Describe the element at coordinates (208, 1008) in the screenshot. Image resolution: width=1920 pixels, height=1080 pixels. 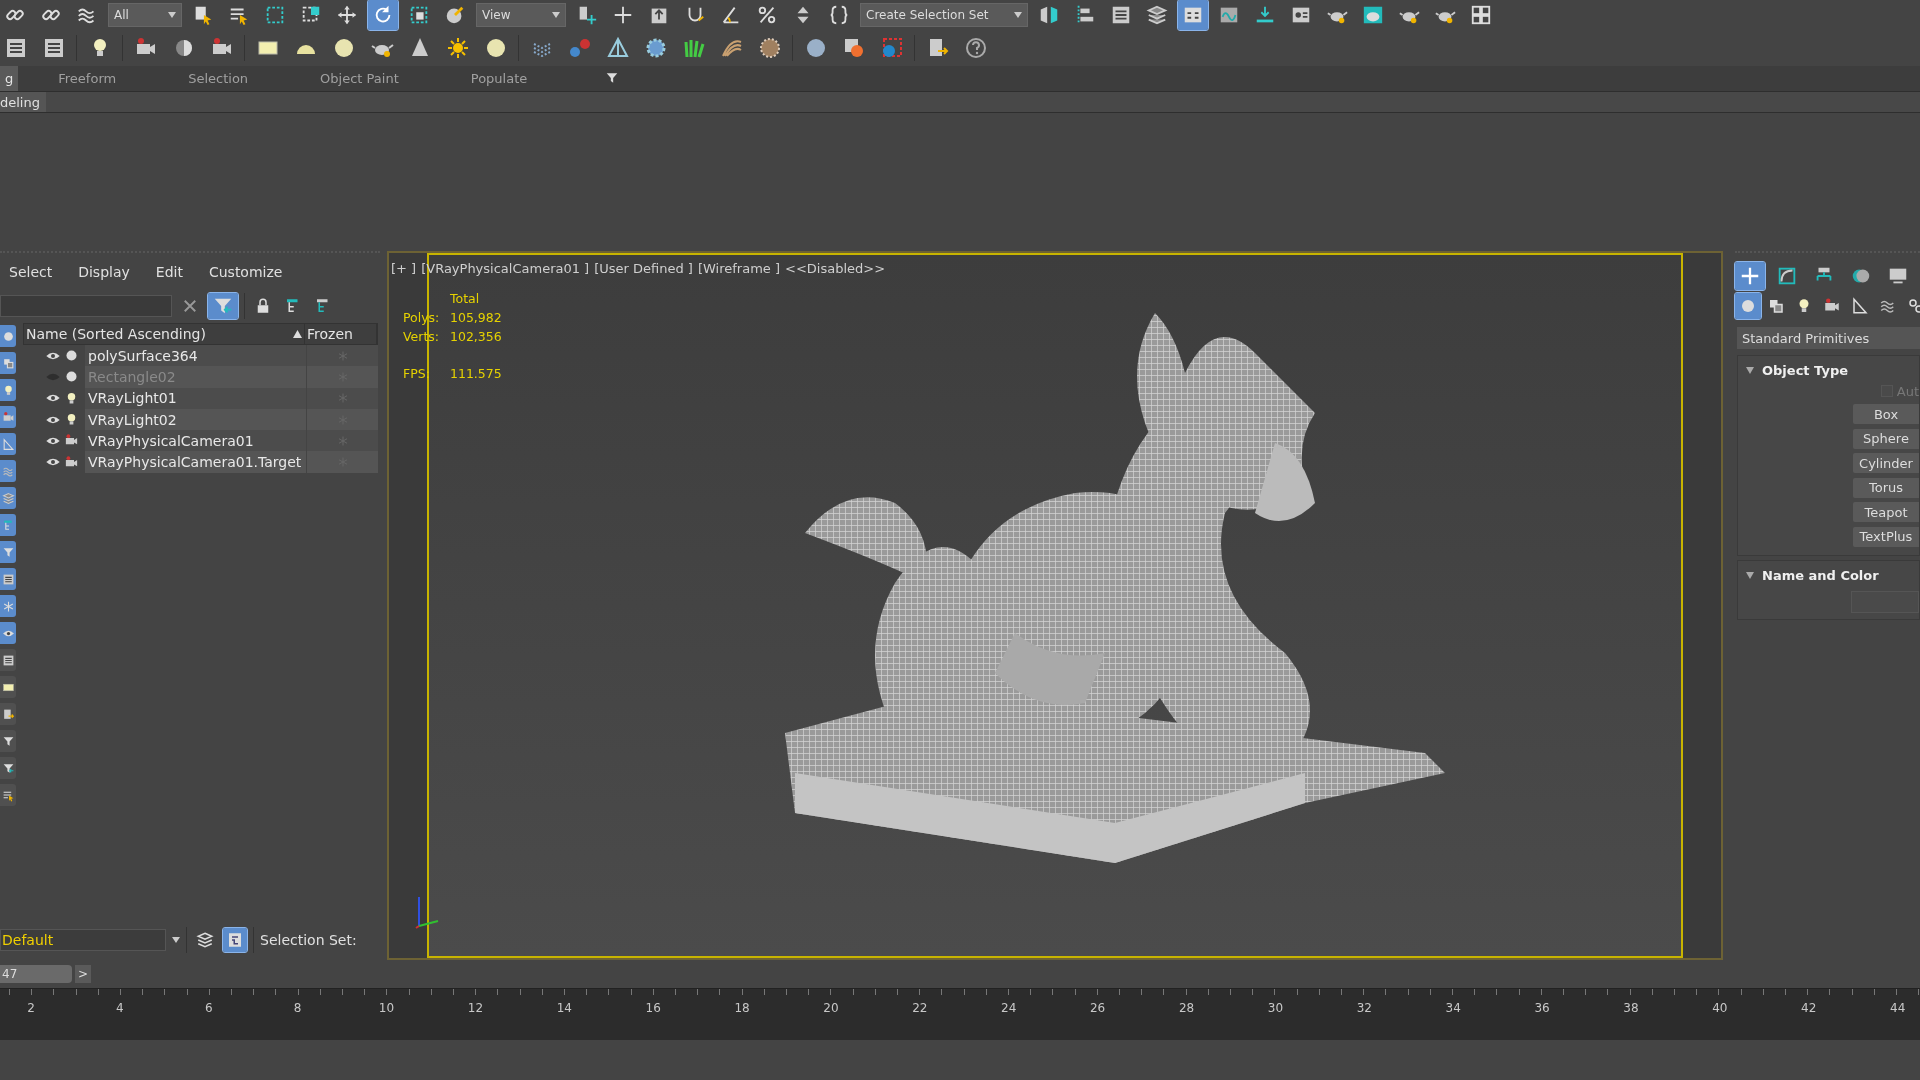
I see `frame-number: 6` at that location.